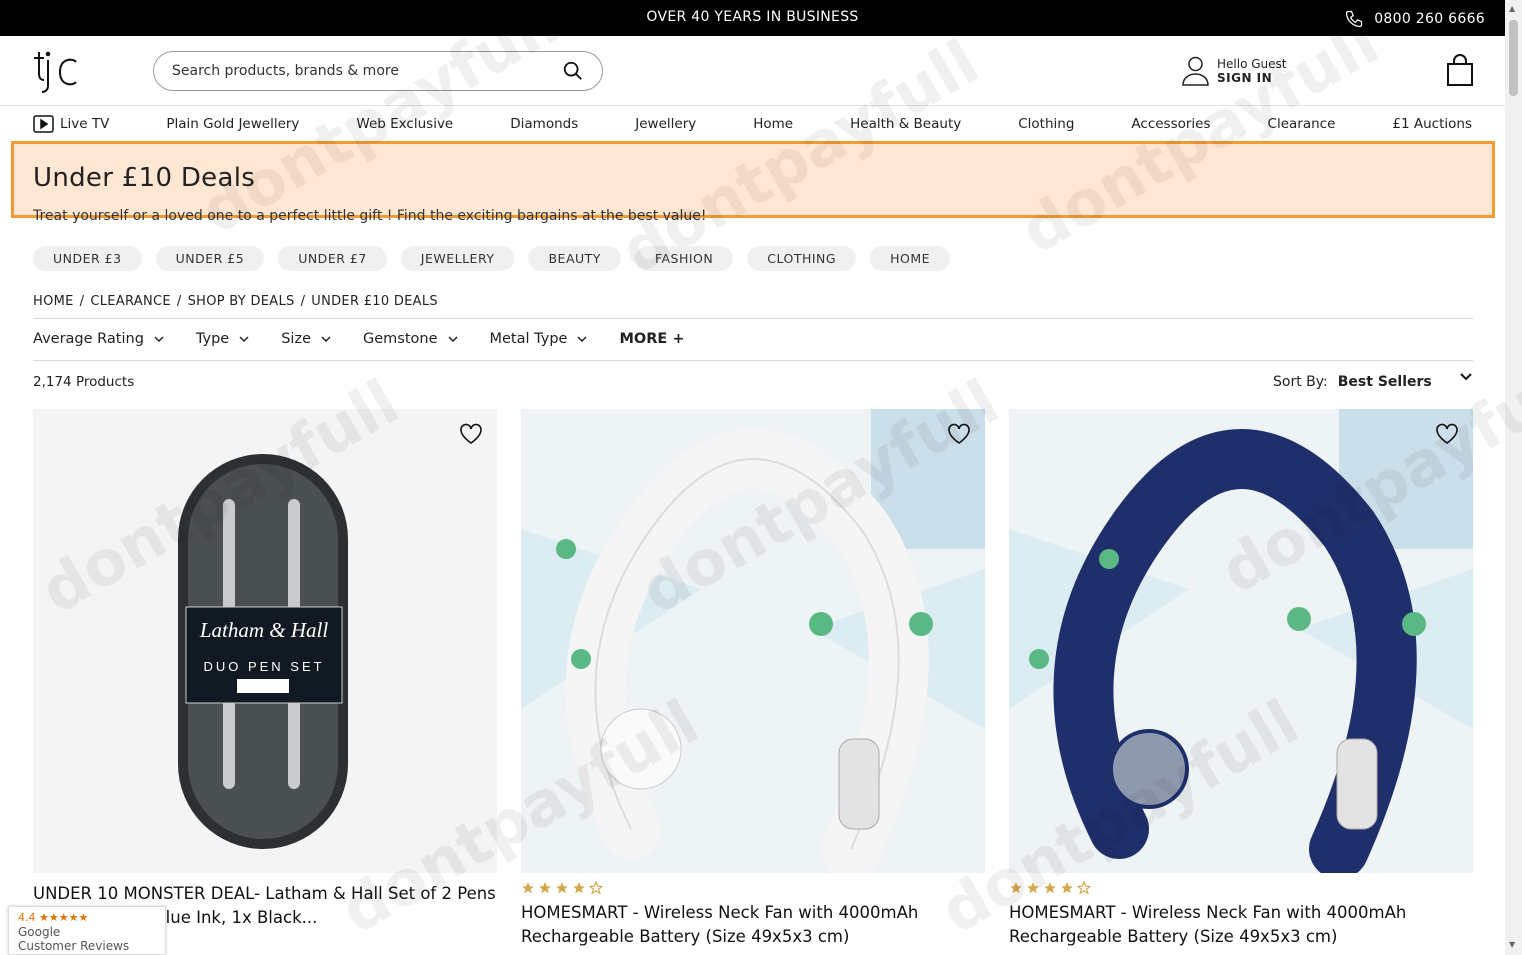 Image resolution: width=1522 pixels, height=955 pixels. I want to click on chip-under-7: UNDER £7, so click(332, 258).